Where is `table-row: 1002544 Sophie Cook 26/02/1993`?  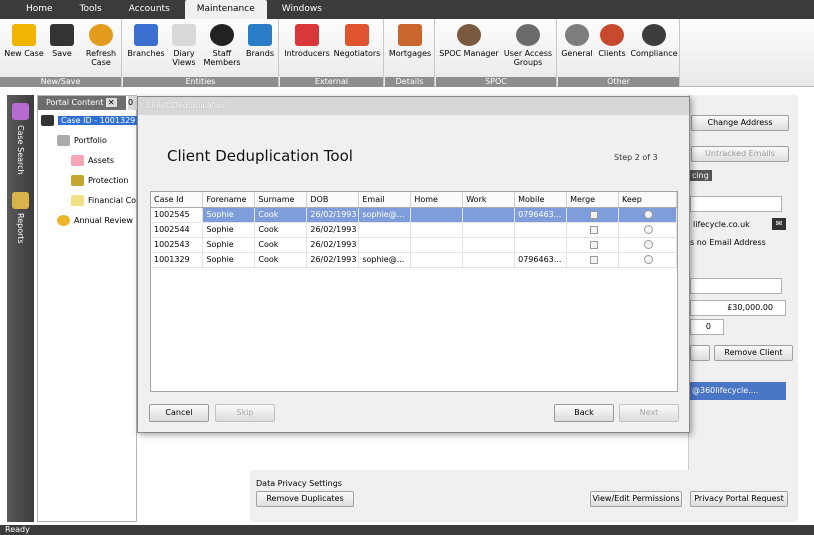 table-row: 1002544 Sophie Cook 26/02/1993 is located at coordinates (414, 230).